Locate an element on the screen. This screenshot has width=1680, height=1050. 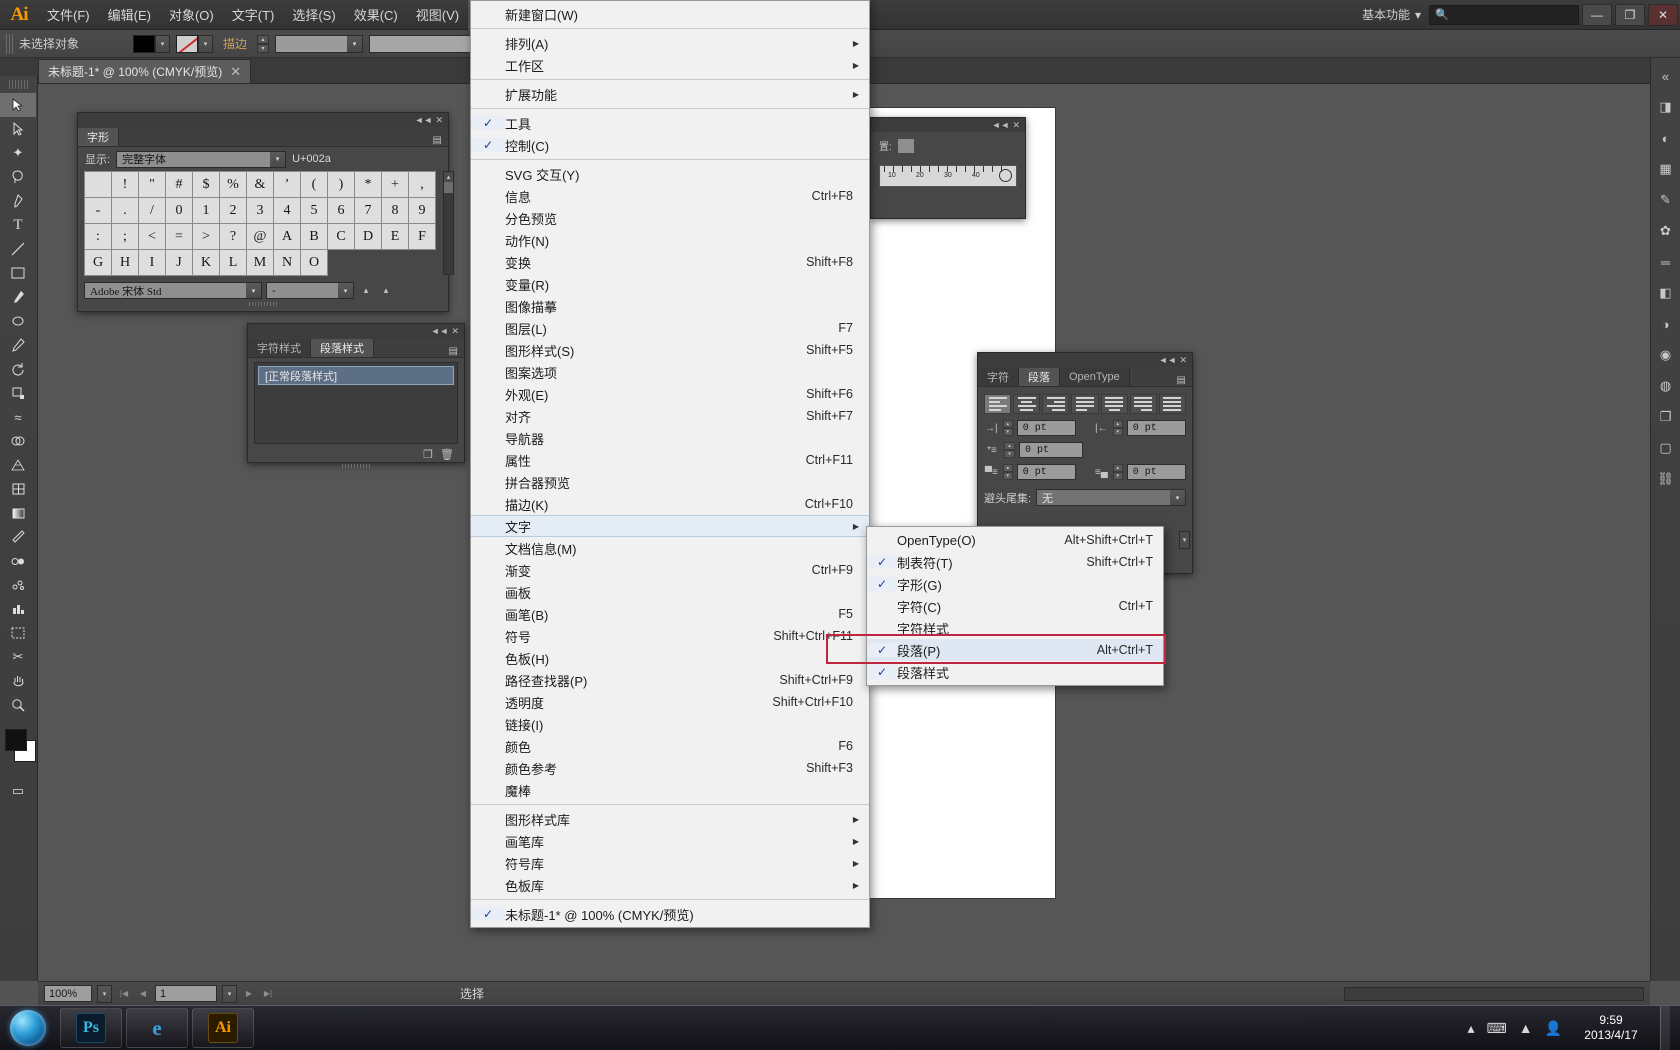
glyph-cell: E is located at coordinates (395, 237).